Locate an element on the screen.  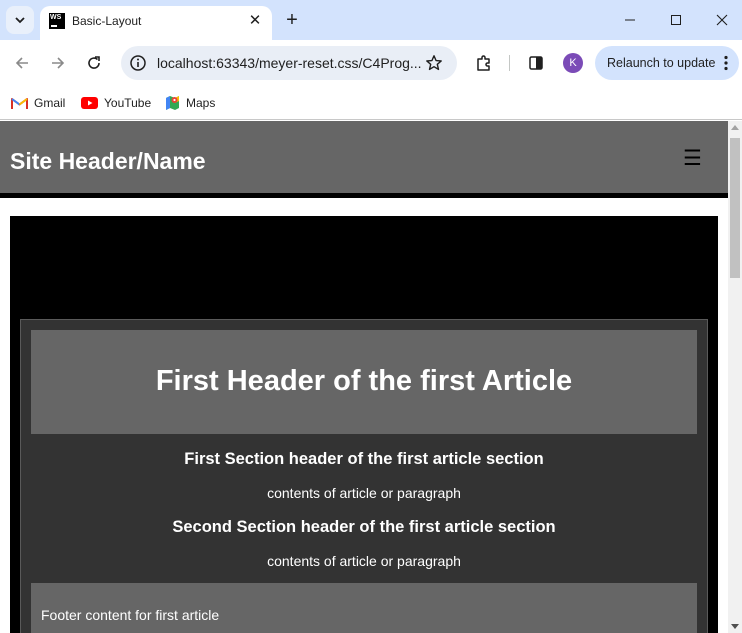
puzzle-icon is located at coordinates (483, 63).